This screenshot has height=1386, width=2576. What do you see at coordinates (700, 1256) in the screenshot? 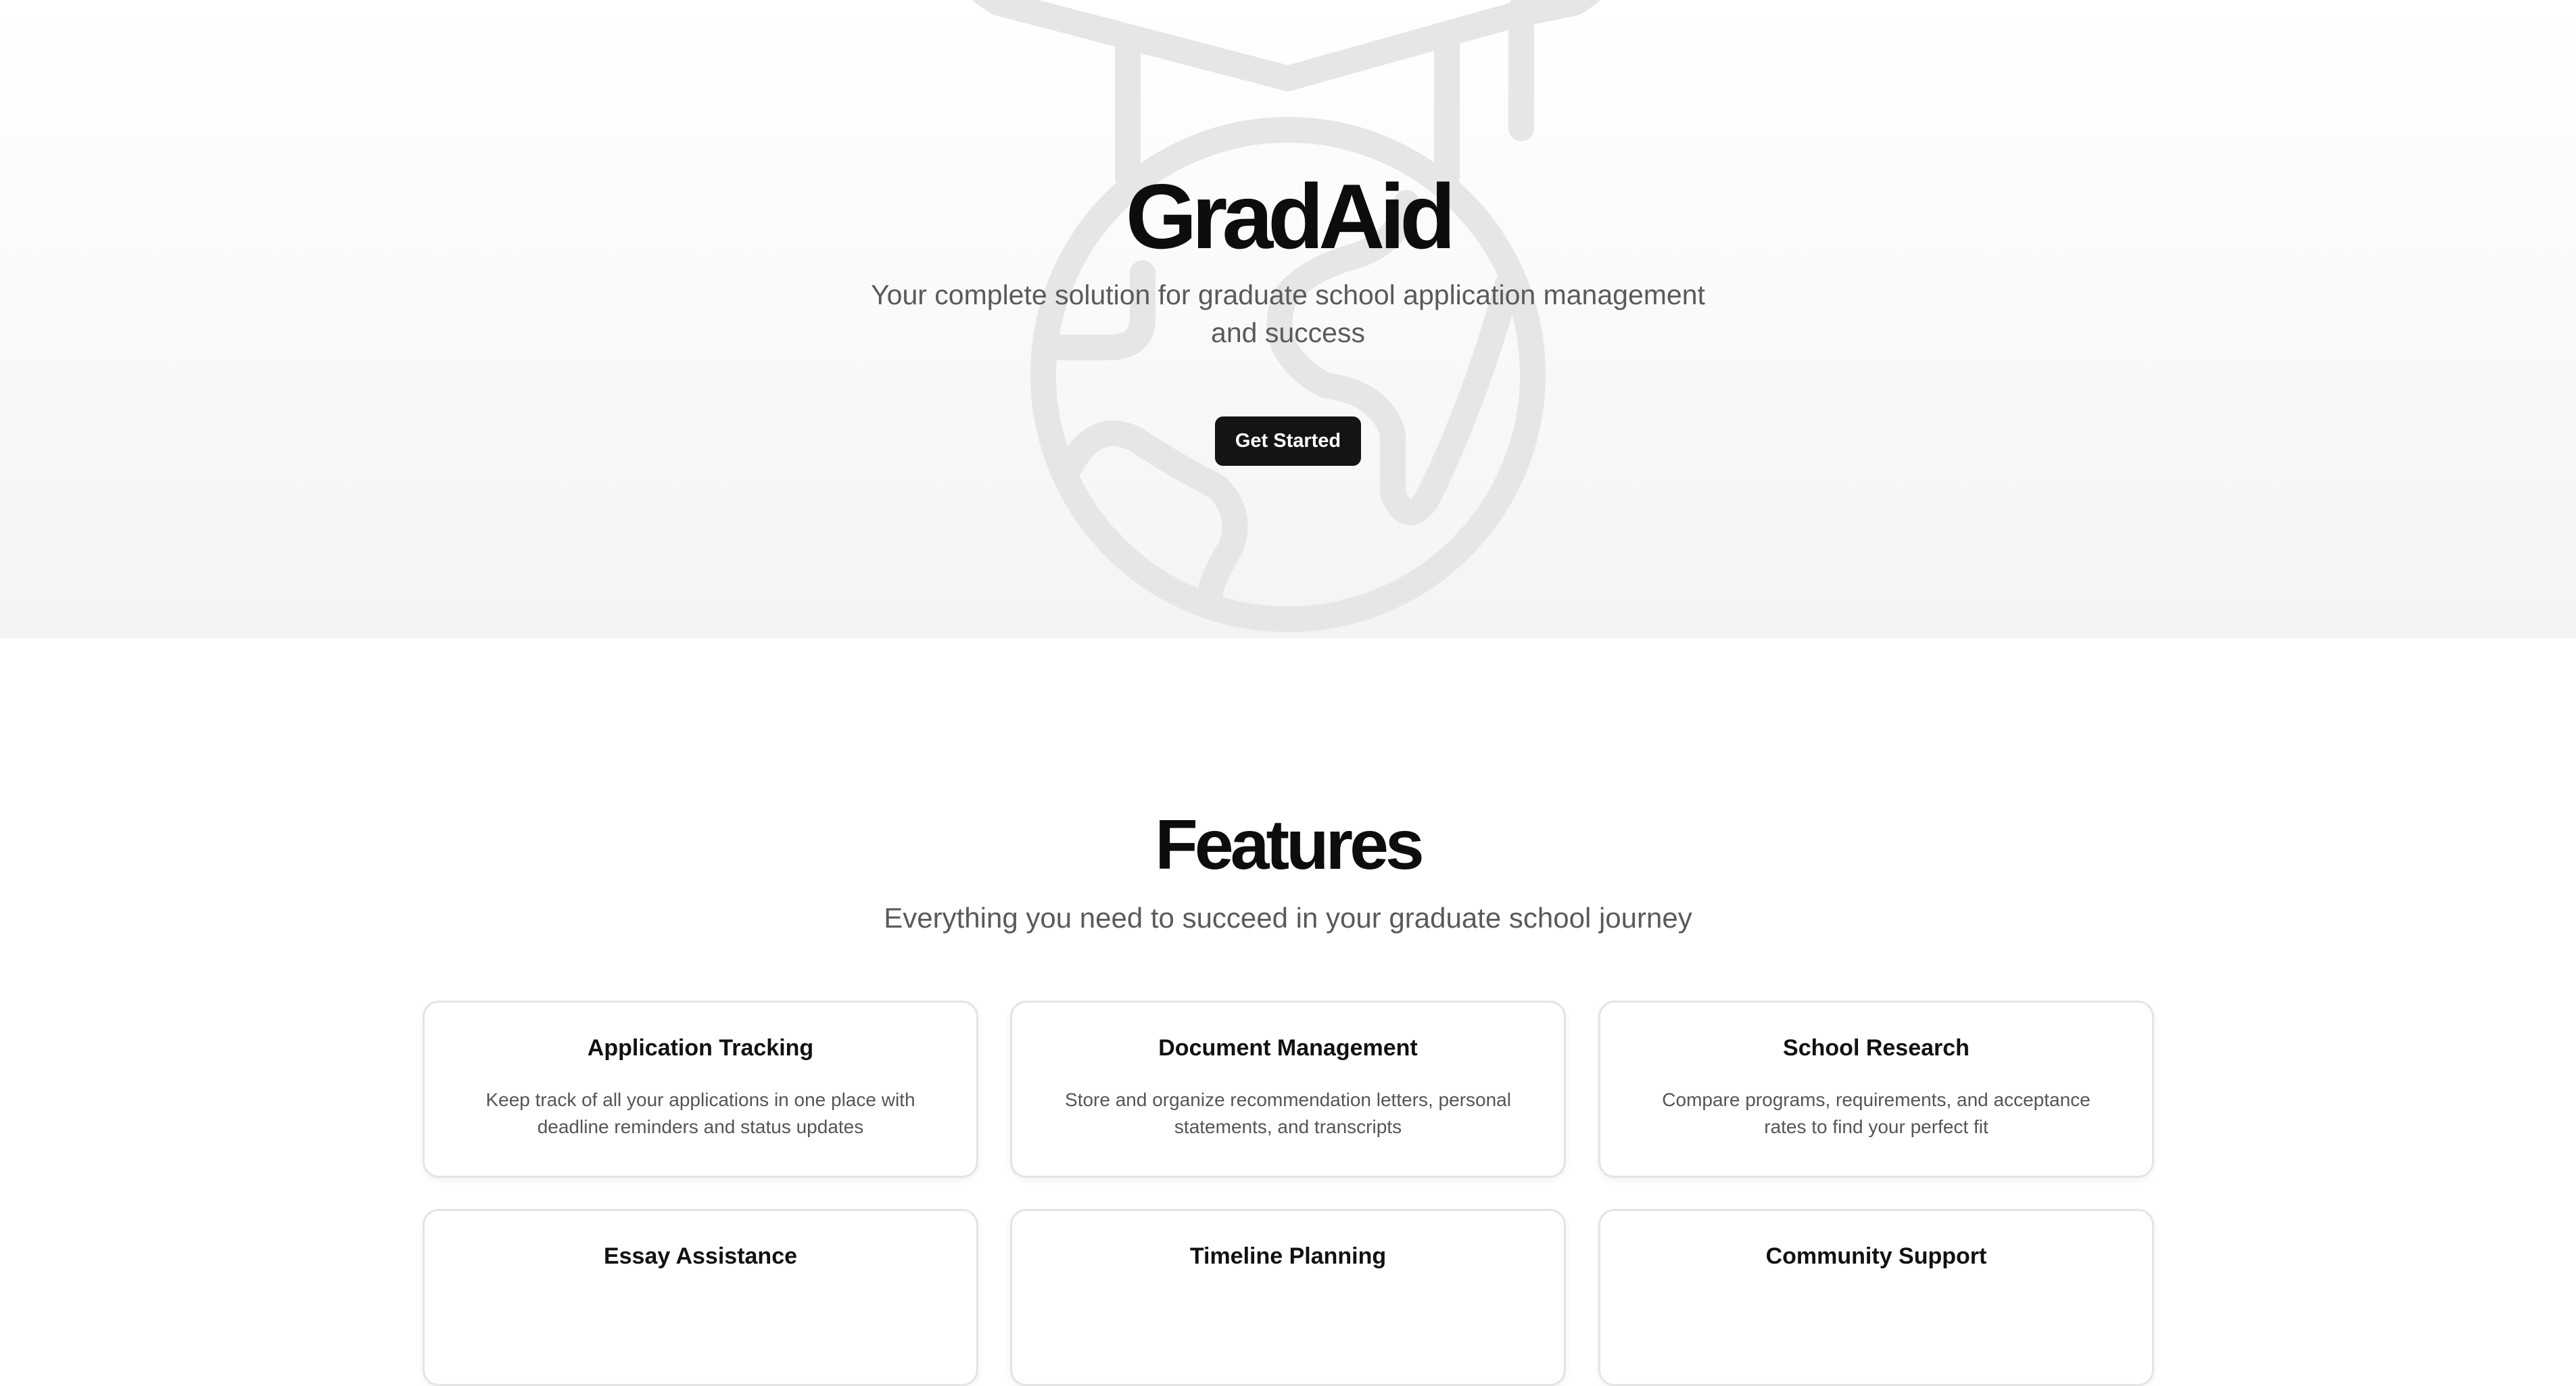
I see `feature-card-title: Essay Assistance` at bounding box center [700, 1256].